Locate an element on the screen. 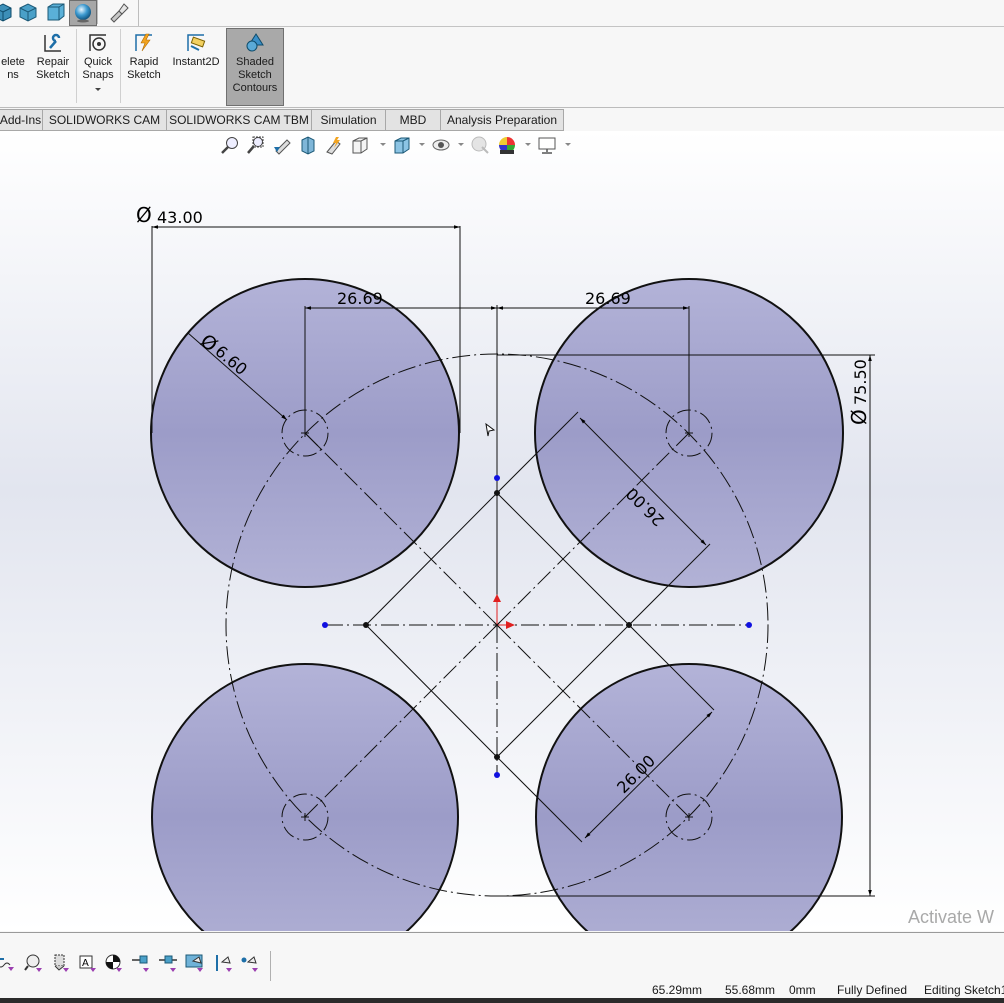  hidden-lines-removed-icon is located at coordinates (56, 12).